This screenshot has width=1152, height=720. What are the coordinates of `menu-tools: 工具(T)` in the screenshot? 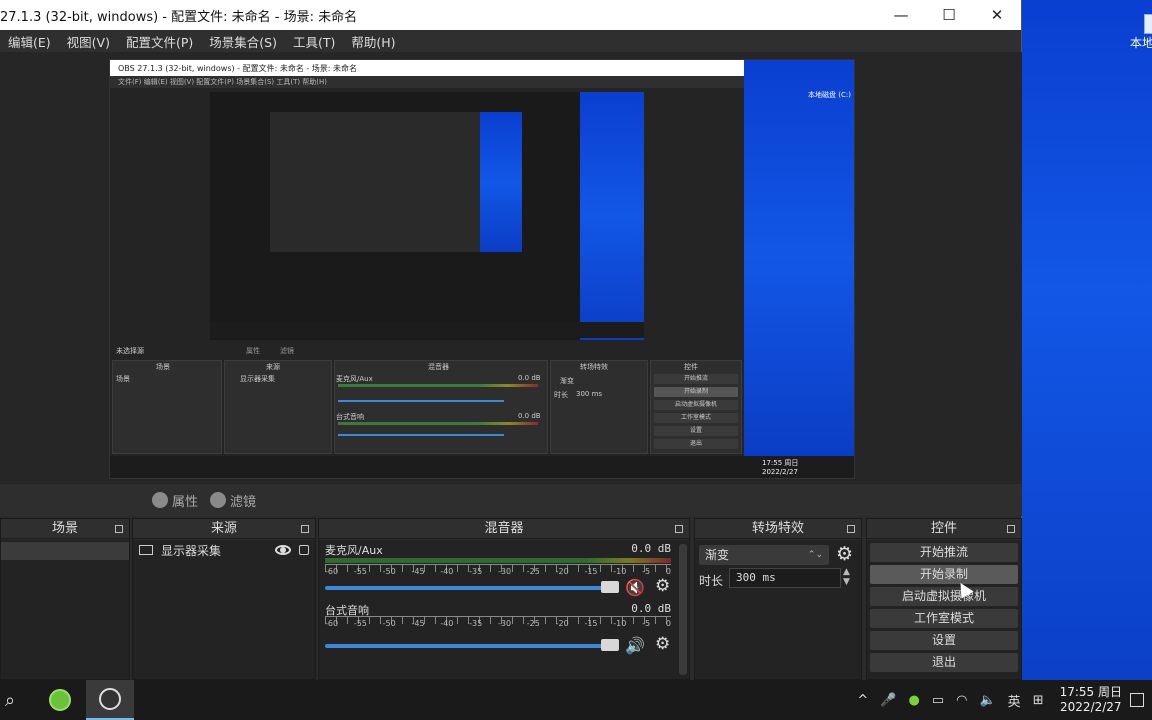 It's located at (314, 41).